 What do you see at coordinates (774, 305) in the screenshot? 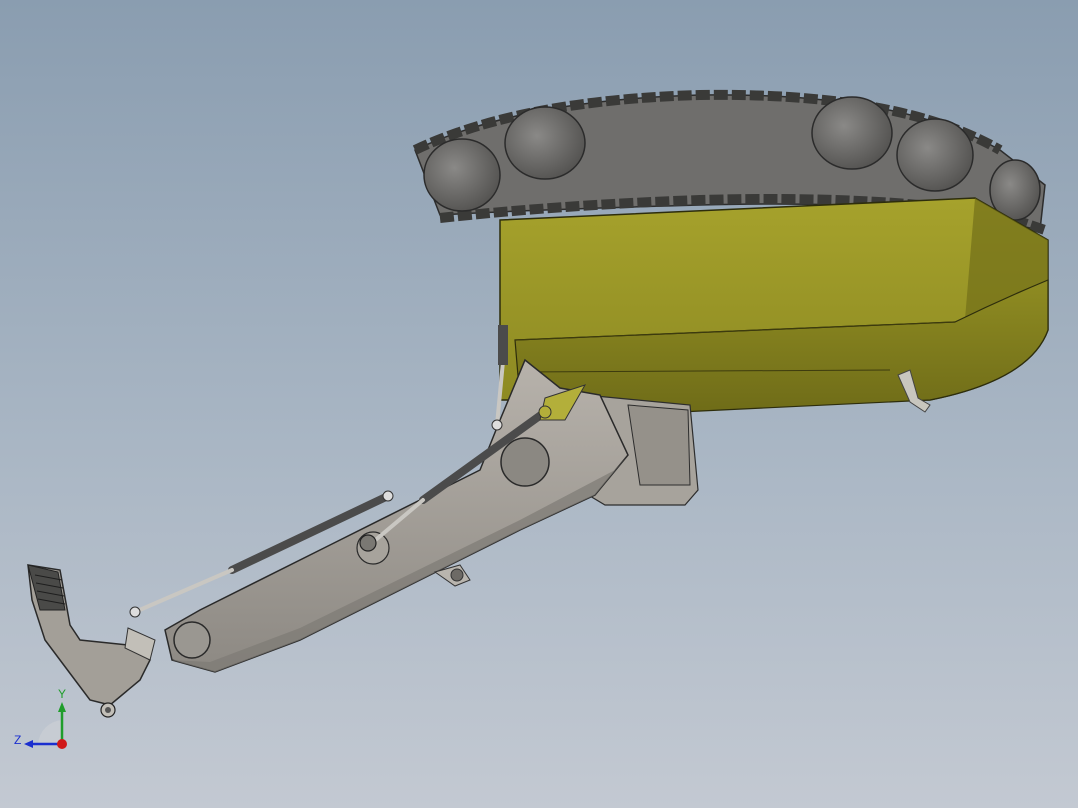
I see `upper-body` at bounding box center [774, 305].